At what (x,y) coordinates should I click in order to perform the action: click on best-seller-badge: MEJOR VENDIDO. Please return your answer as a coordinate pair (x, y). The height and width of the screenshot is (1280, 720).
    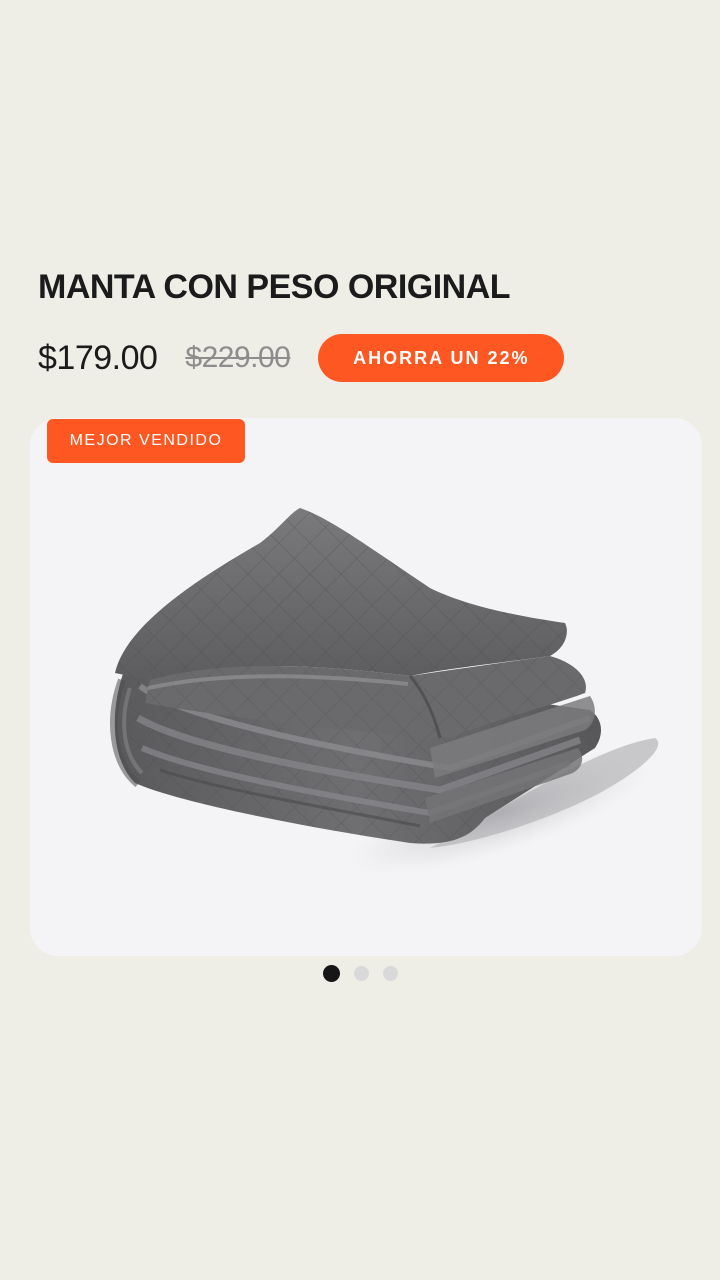
    Looking at the image, I should click on (146, 441).